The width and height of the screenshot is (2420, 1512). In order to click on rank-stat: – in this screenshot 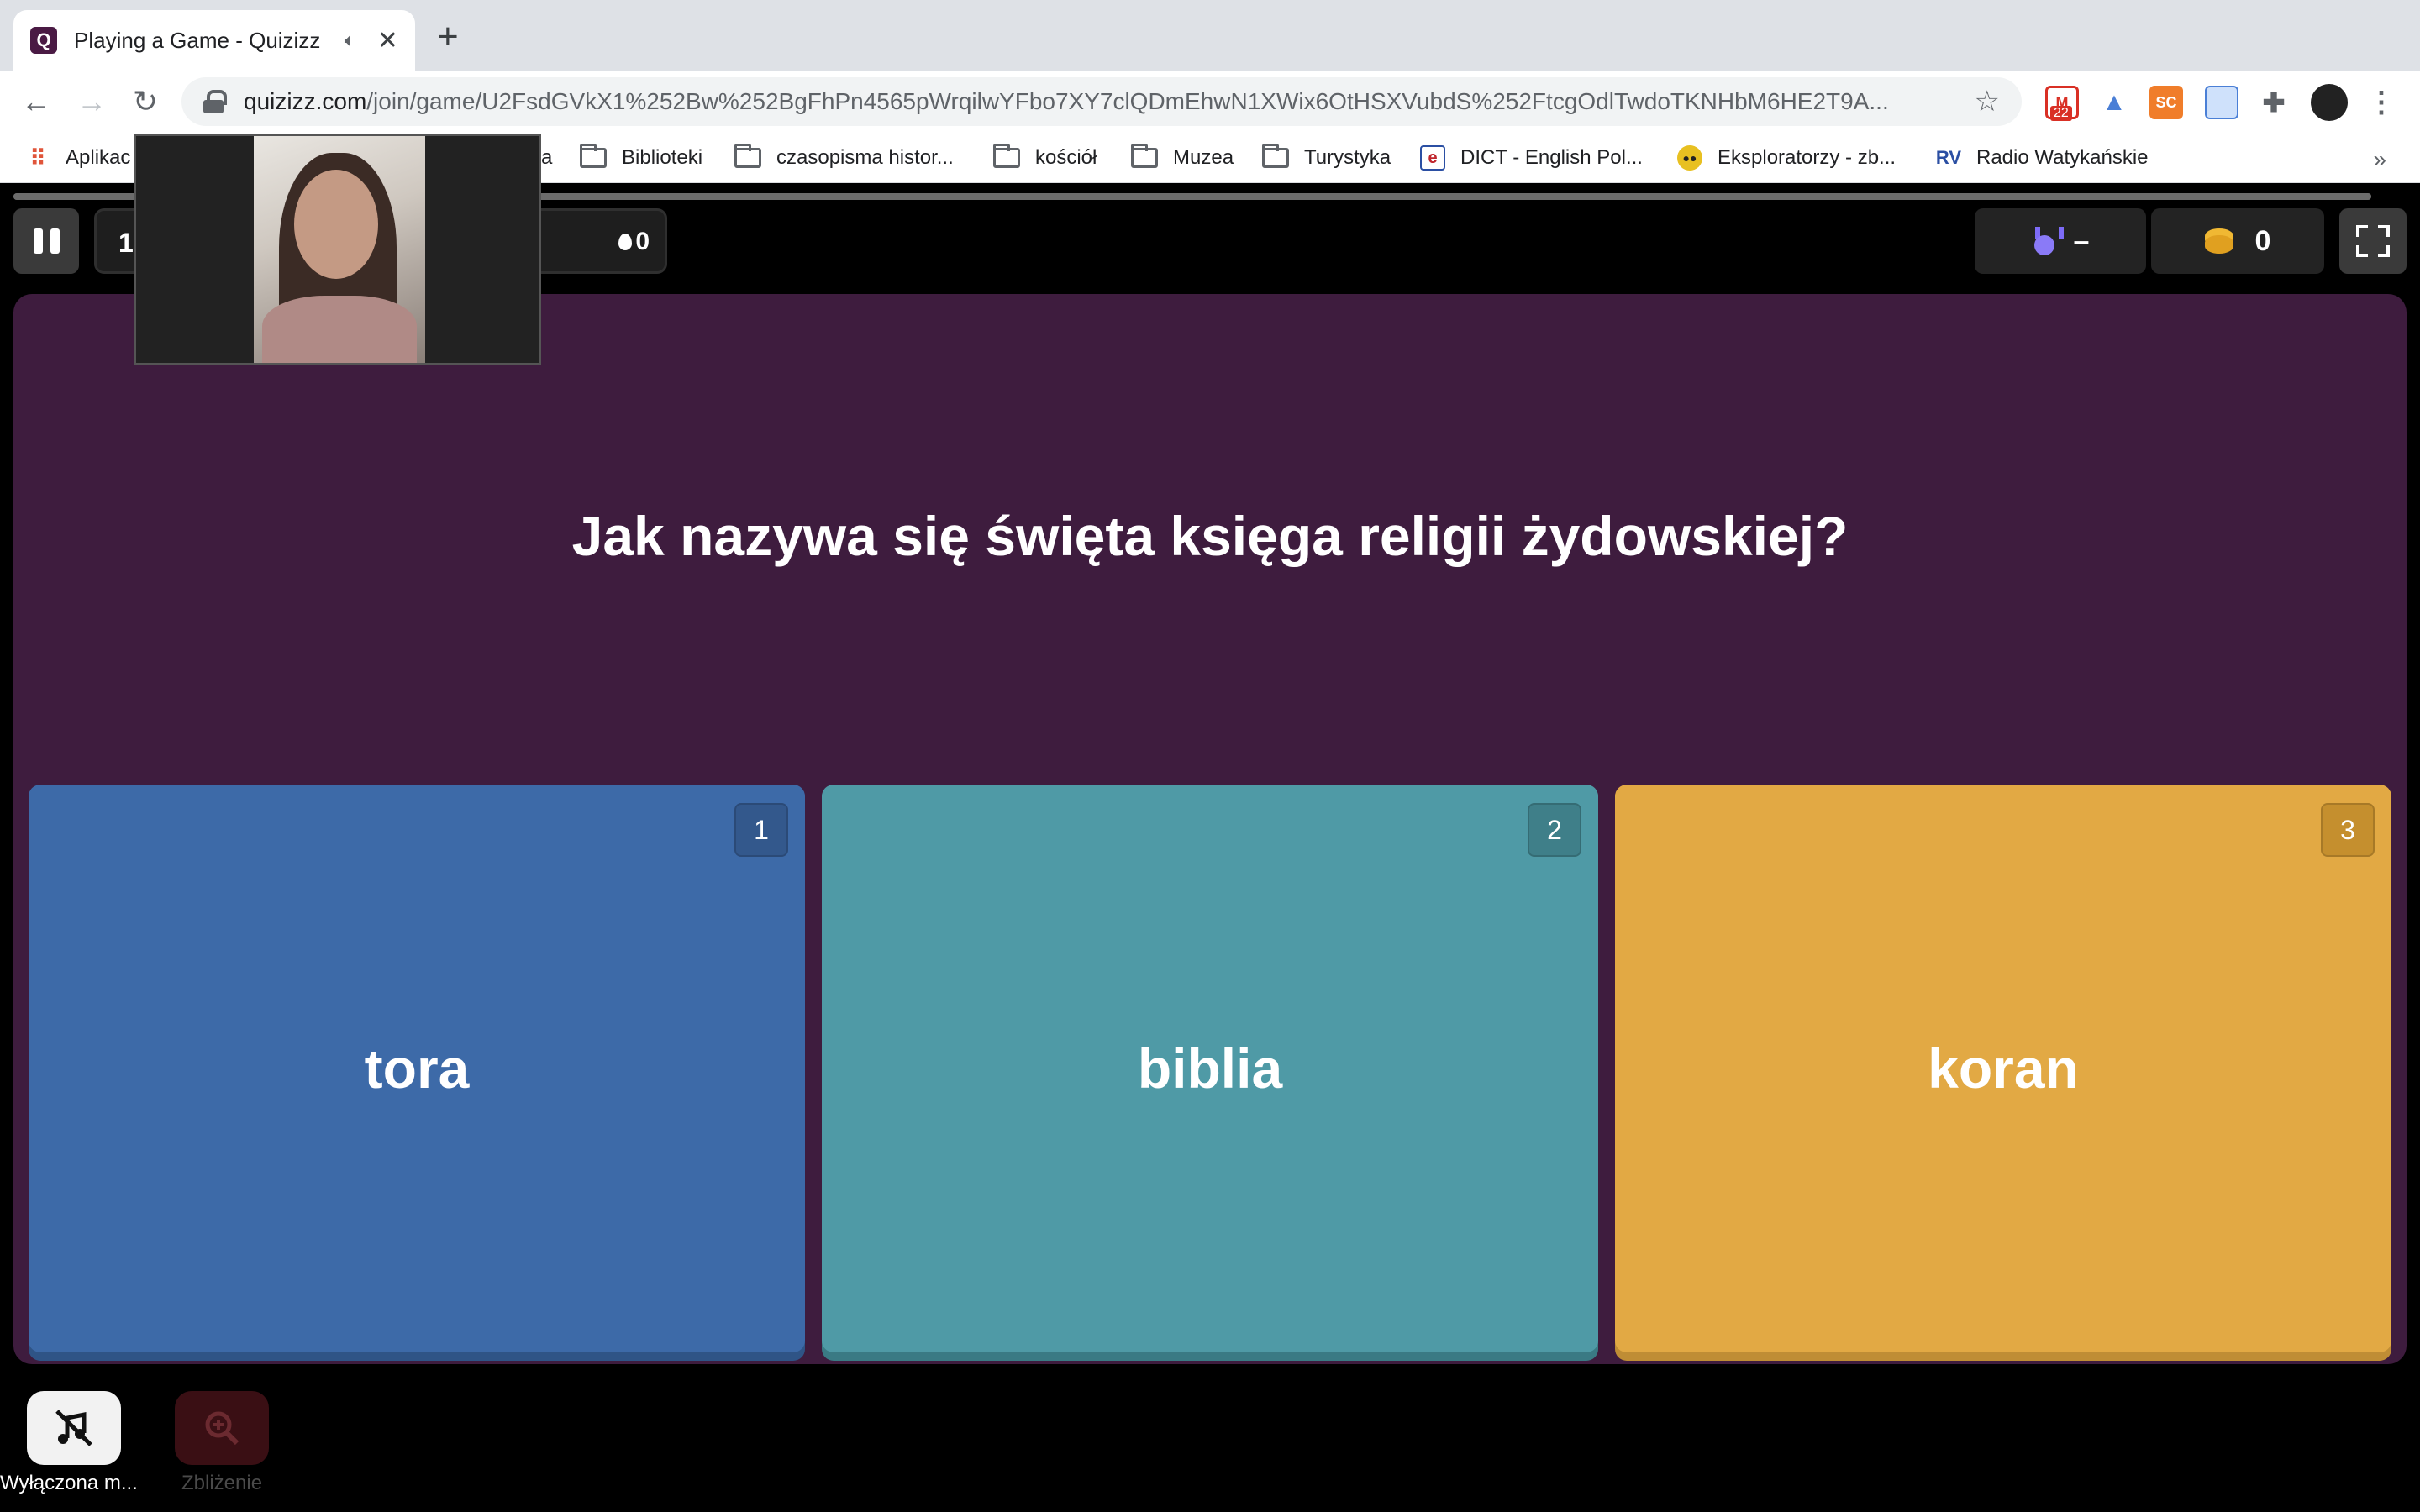, I will do `click(2060, 241)`.